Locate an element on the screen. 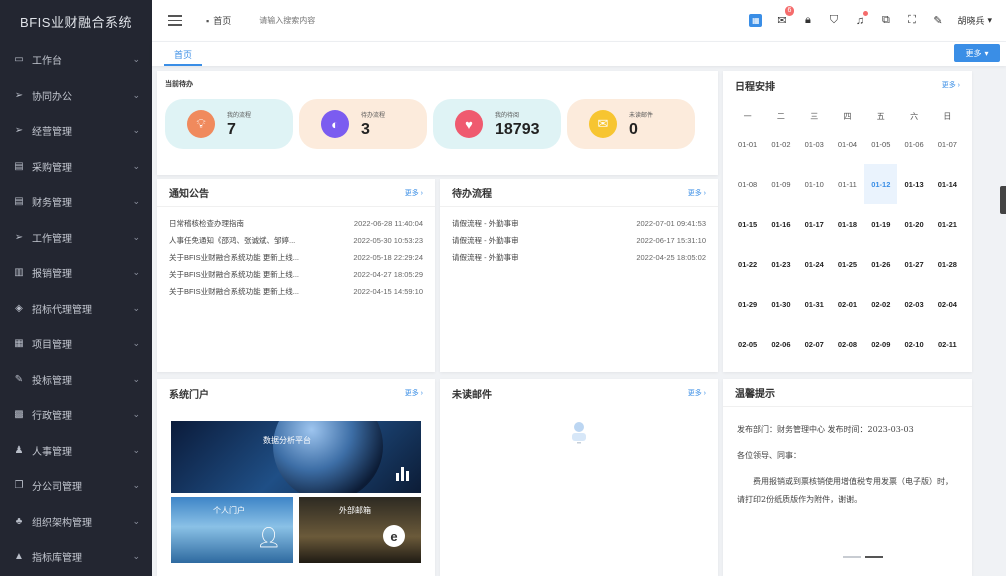 Image resolution: width=1006 pixels, height=576 pixels. calendar-day: 01-21 is located at coordinates (947, 224).